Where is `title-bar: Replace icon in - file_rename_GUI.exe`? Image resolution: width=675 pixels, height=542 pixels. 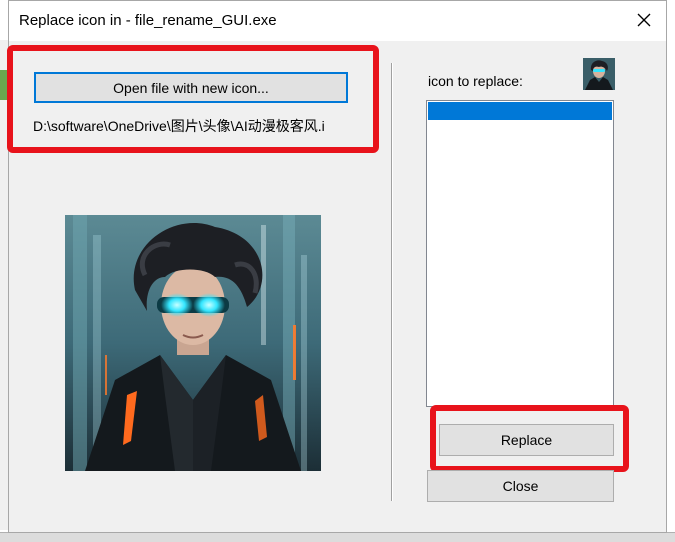 title-bar: Replace icon in - file_rename_GUI.exe is located at coordinates (337, 21).